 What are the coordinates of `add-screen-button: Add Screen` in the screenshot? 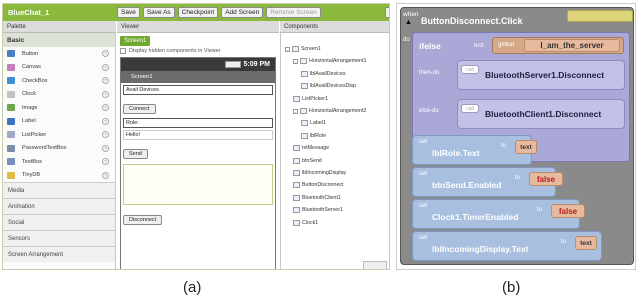 It's located at (242, 12).